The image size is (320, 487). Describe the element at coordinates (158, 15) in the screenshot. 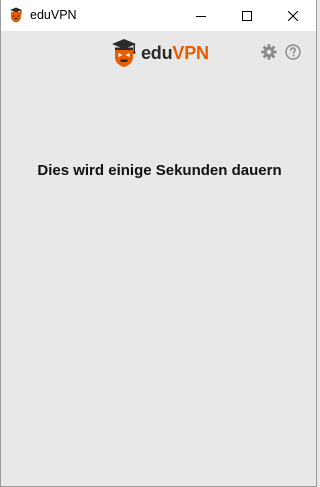

I see `title-bar: eduVPN` at that location.